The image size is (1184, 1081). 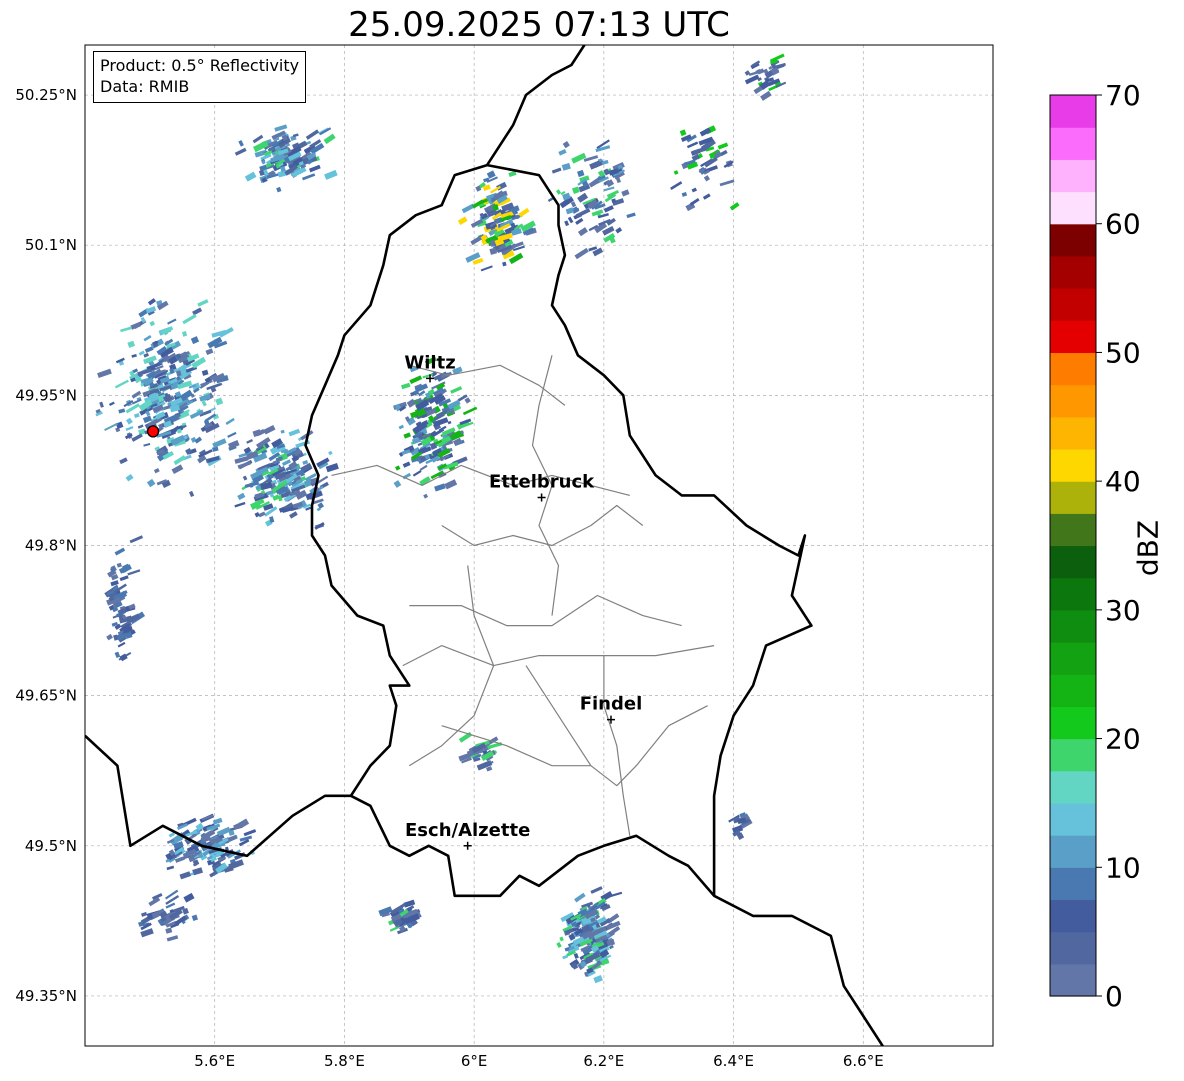 I want to click on lon-tick-label: 6.4°E, so click(x=733, y=1061).